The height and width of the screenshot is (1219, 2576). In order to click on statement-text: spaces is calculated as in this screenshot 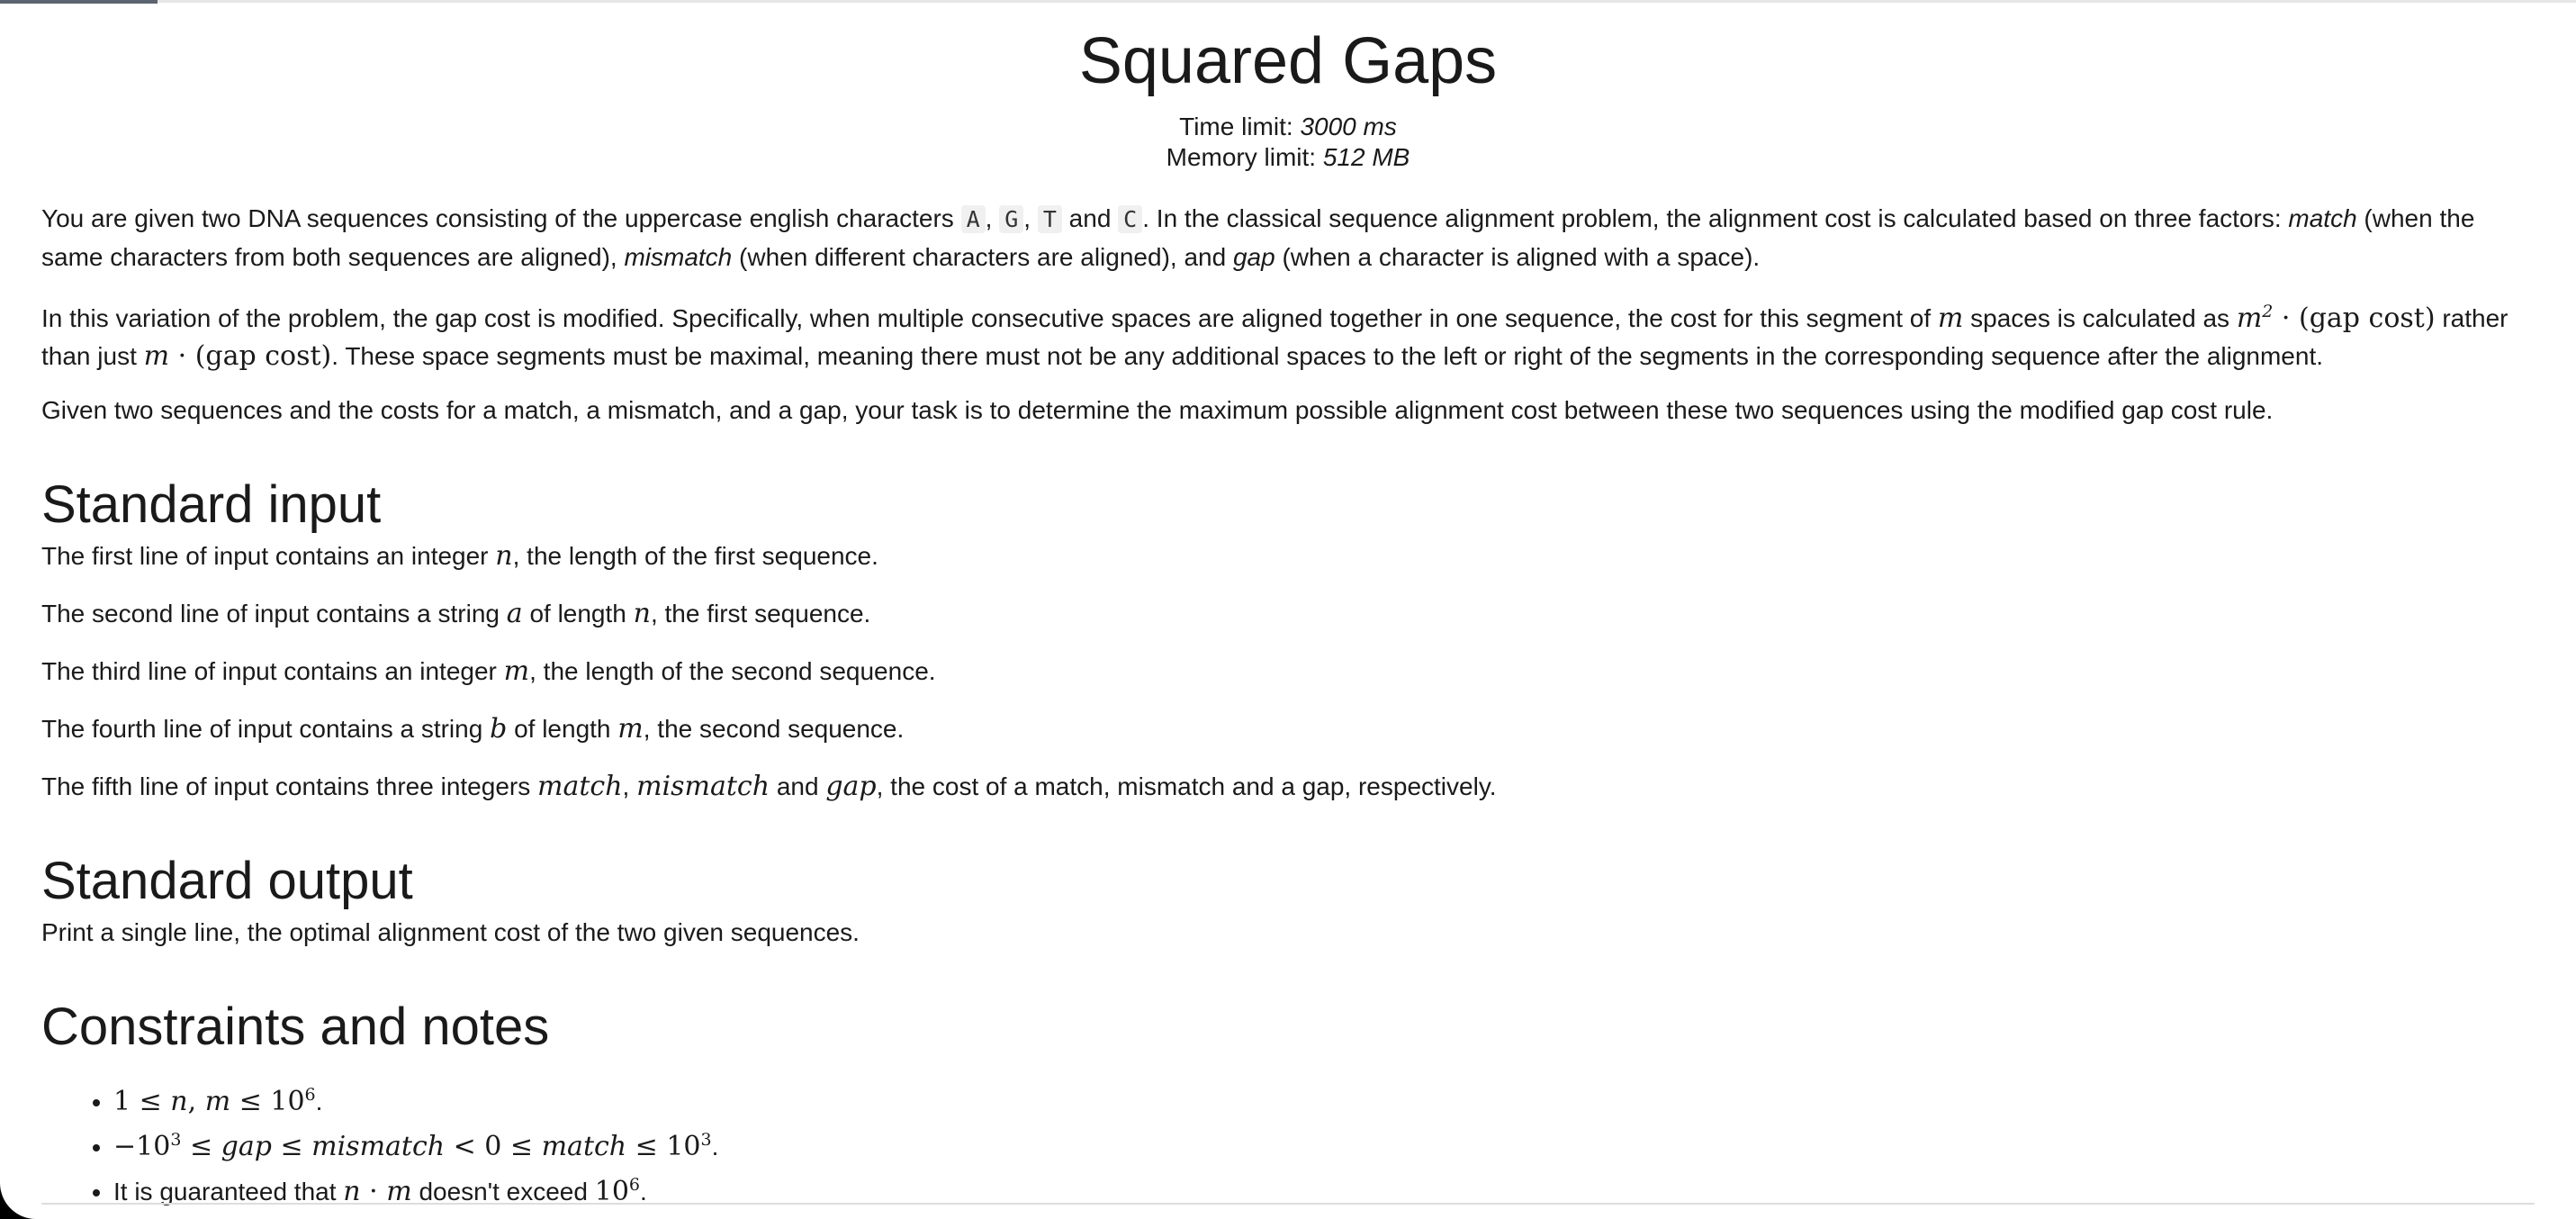, I will do `click(2100, 318)`.